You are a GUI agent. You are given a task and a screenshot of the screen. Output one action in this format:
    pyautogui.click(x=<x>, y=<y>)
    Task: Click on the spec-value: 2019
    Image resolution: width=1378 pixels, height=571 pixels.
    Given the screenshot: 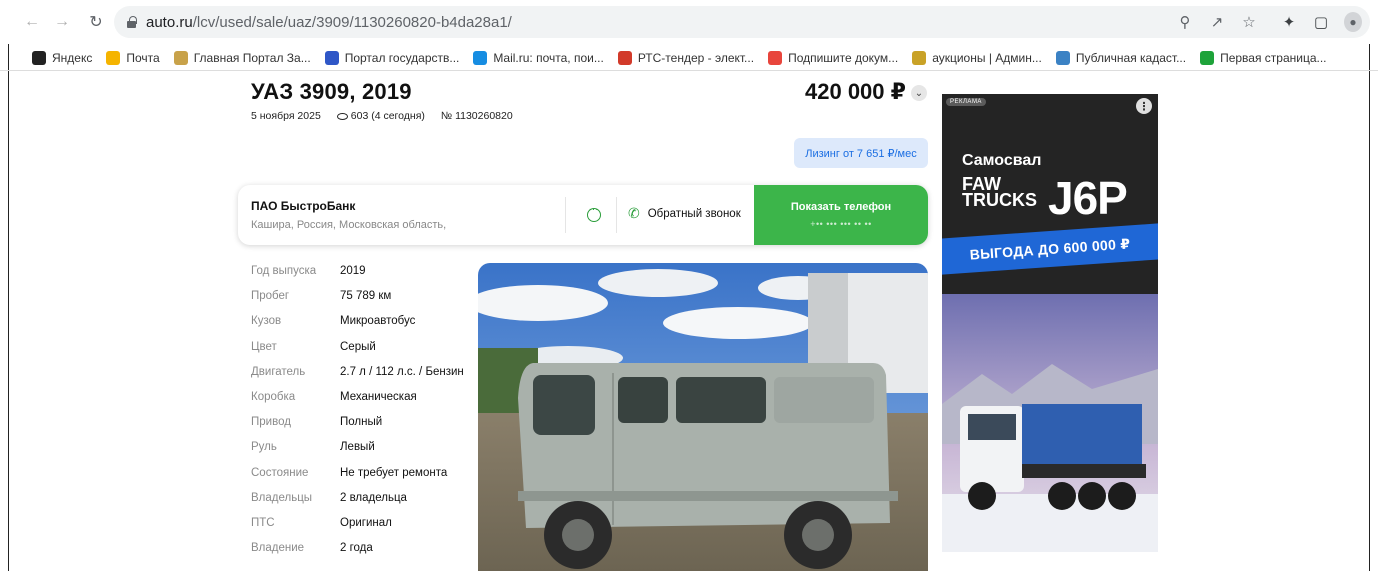 What is the action you would take?
    pyautogui.click(x=353, y=271)
    